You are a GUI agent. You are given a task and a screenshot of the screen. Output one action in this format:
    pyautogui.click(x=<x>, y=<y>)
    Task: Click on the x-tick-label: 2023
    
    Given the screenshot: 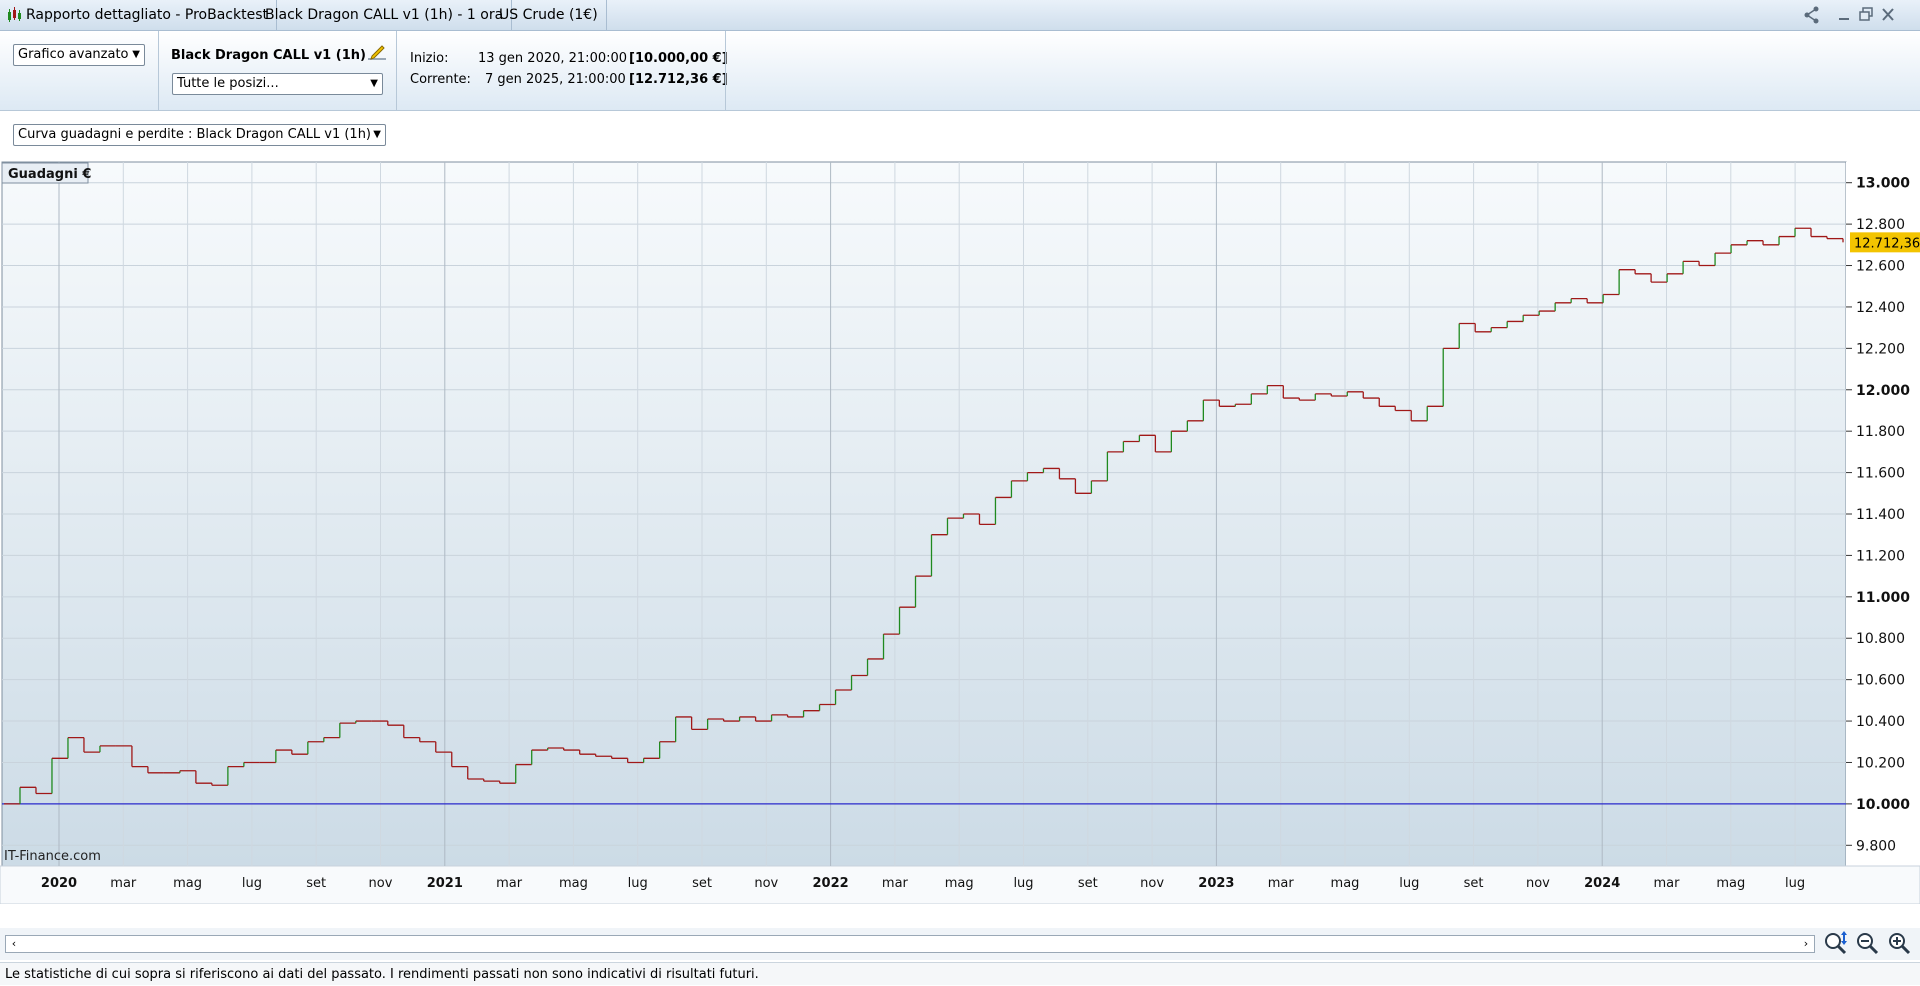 What is the action you would take?
    pyautogui.click(x=1216, y=883)
    